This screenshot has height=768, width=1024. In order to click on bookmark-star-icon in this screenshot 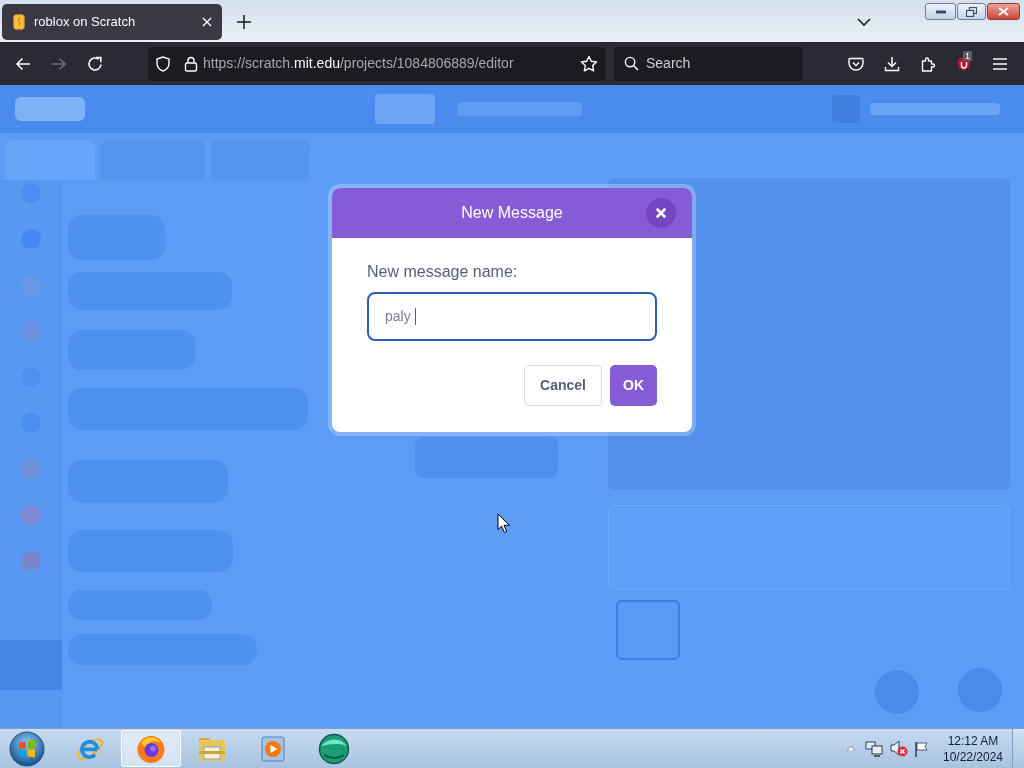, I will do `click(589, 63)`.